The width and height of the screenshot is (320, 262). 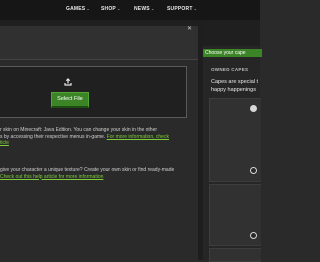 I want to click on nav-news-label: NEWS, so click(x=142, y=9).